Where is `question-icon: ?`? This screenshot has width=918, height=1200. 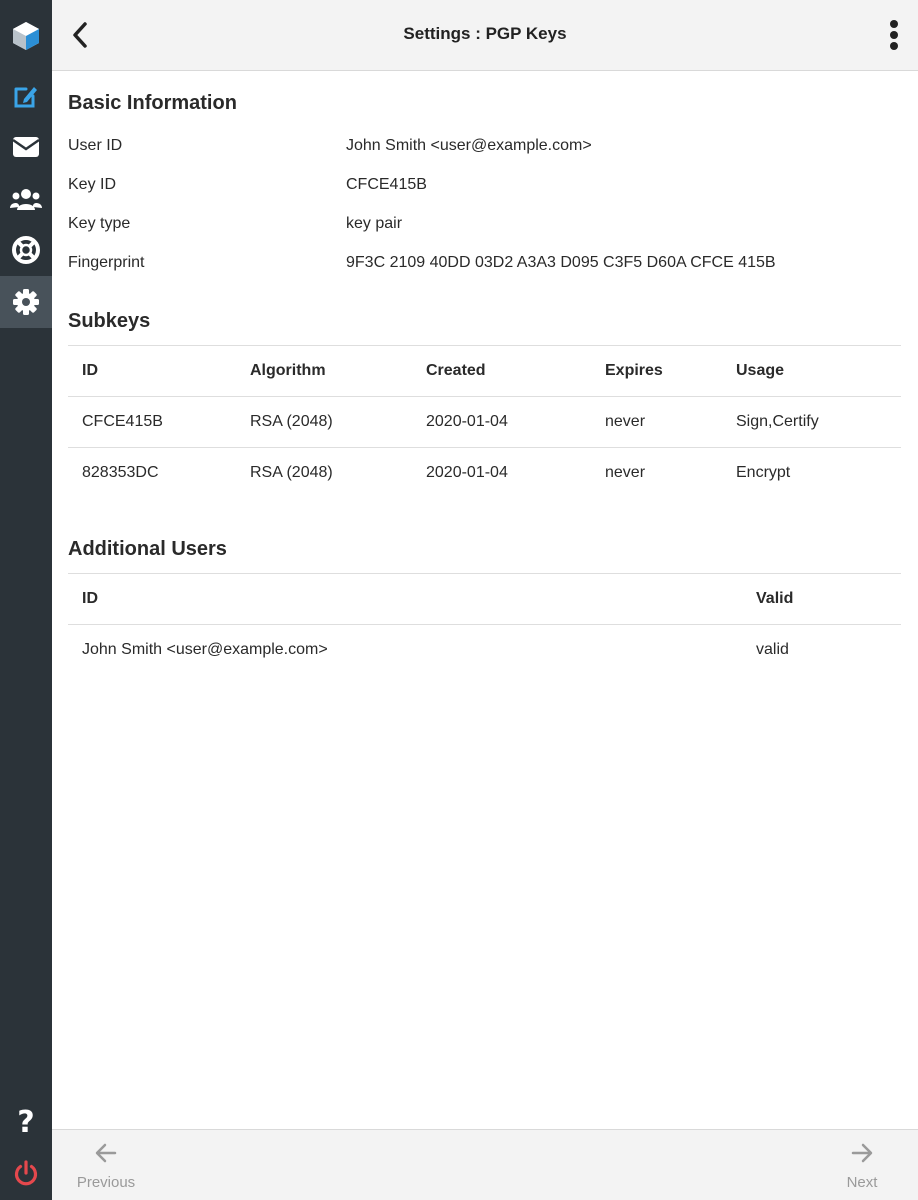 question-icon: ? is located at coordinates (26, 1122).